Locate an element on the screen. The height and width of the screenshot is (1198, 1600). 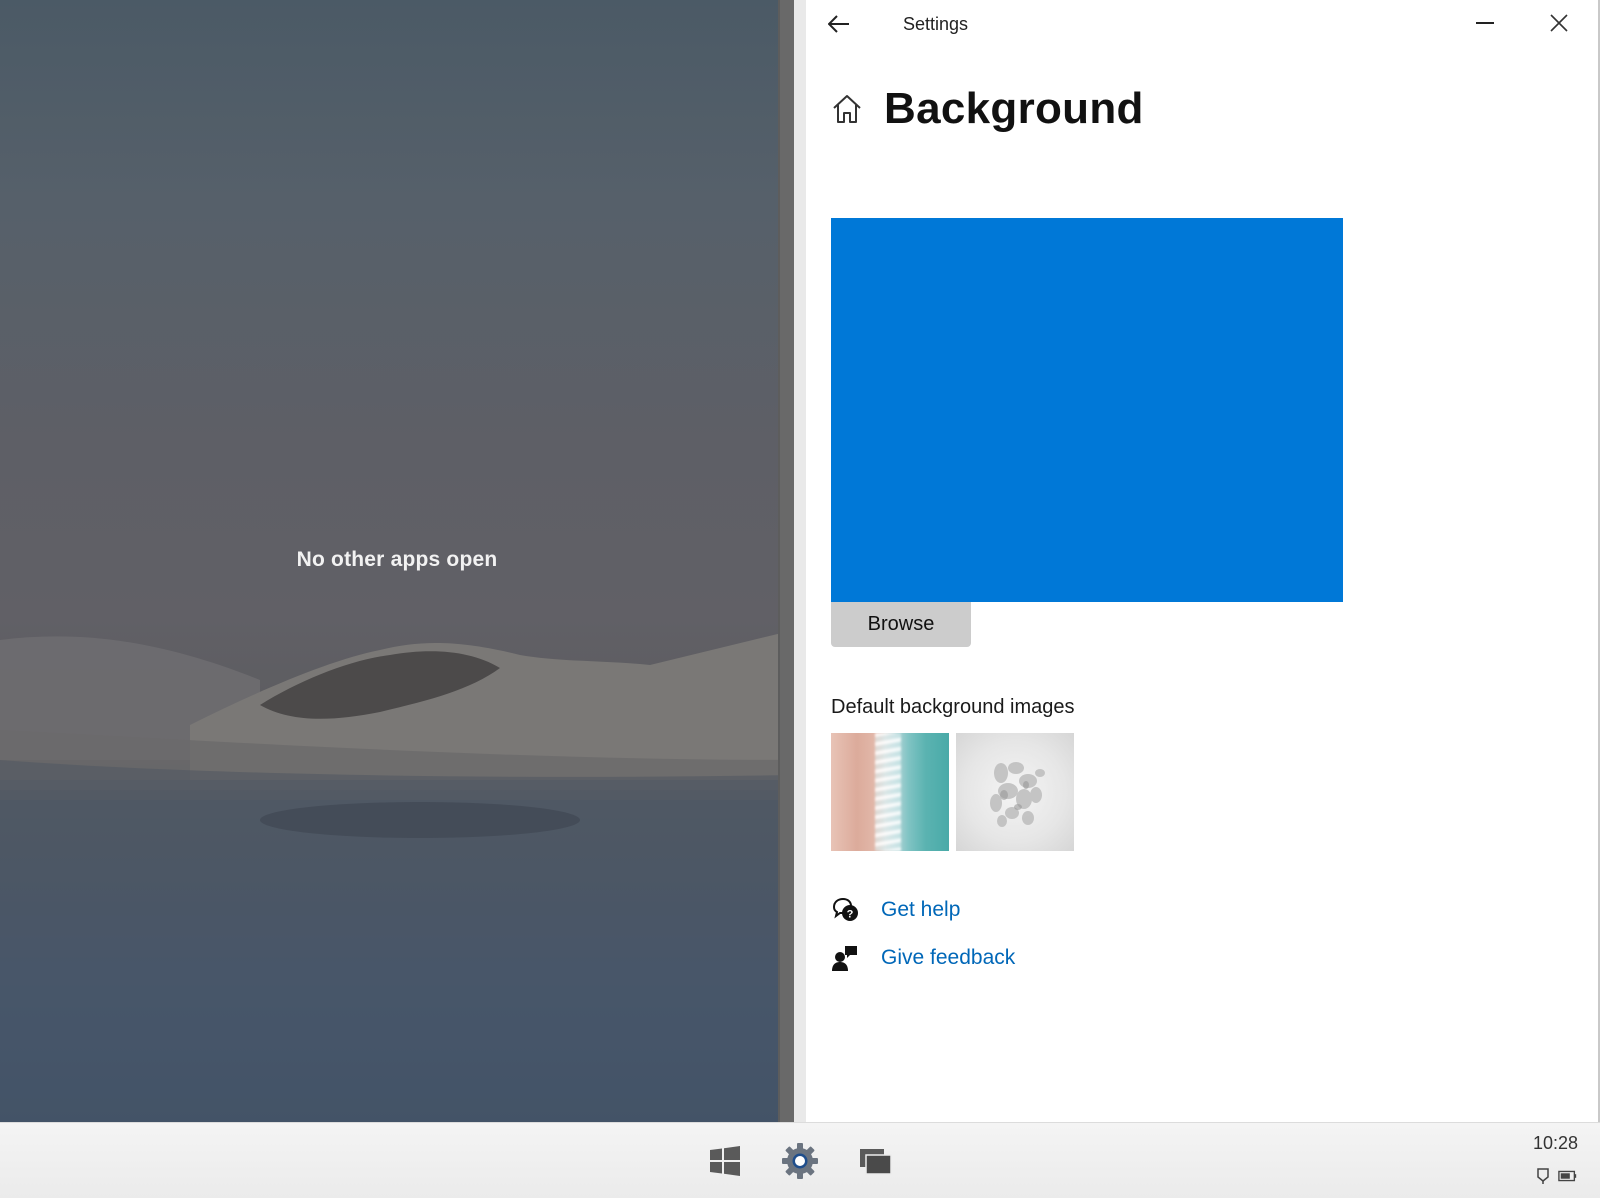
give-feedback-icon is located at coordinates (845, 958).